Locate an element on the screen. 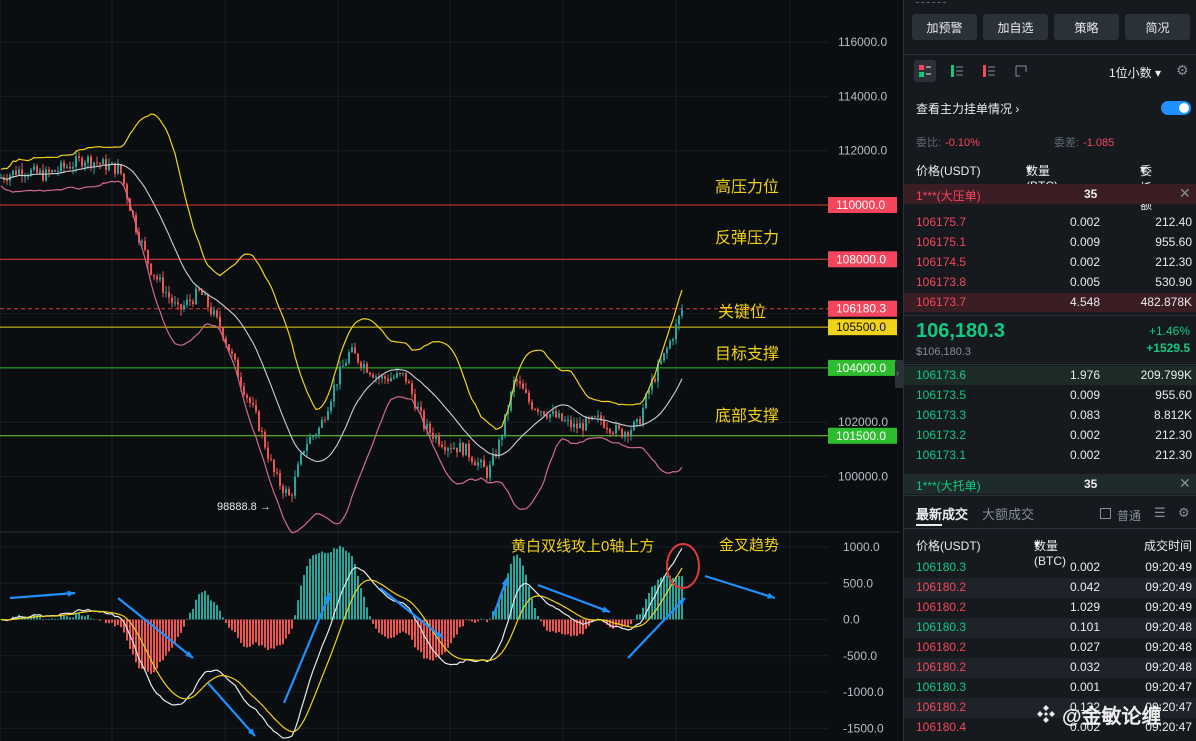  trade-time: 09:20:48 is located at coordinates (1168, 647).